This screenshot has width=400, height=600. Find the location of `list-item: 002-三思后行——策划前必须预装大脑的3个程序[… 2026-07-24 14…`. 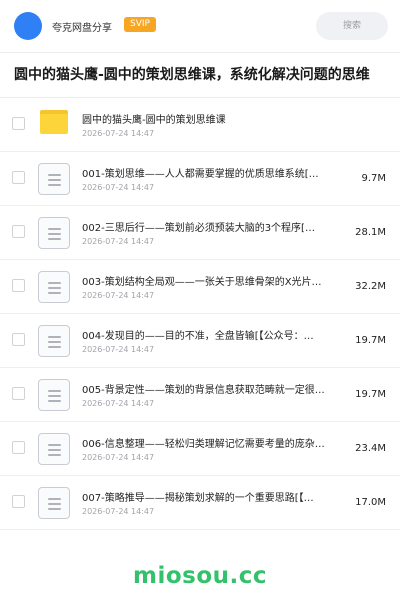

list-item: 002-三思后行——策划前必须预装大脑的3个程序[… 2026-07-24 14… is located at coordinates (200, 233).